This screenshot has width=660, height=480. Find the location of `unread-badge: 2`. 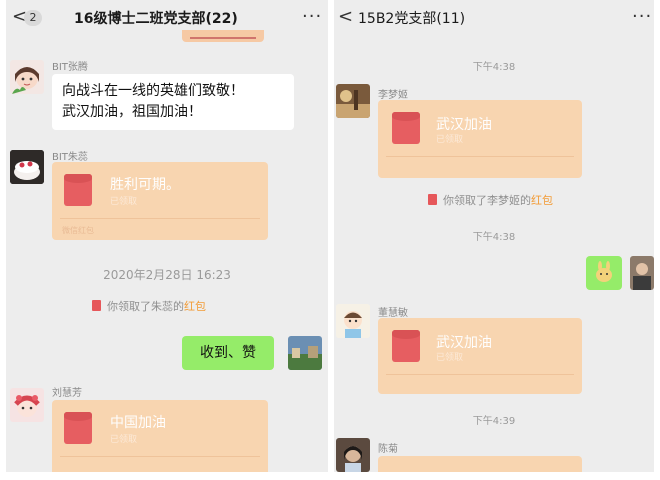

unread-badge: 2 is located at coordinates (33, 18).